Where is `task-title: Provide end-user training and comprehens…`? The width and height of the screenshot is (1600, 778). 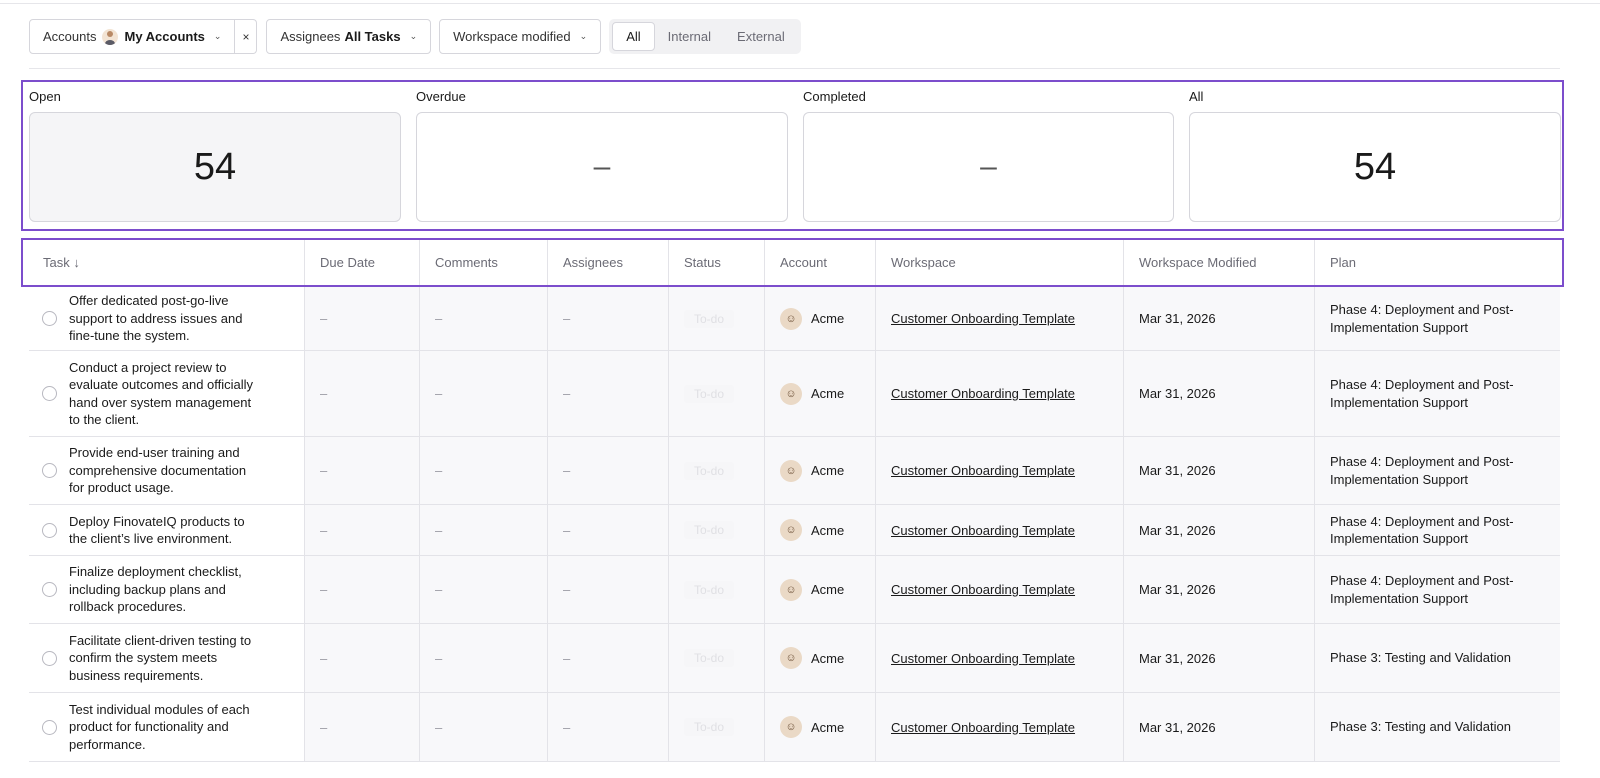 task-title: Provide end-user training and comprehens… is located at coordinates (166, 470).